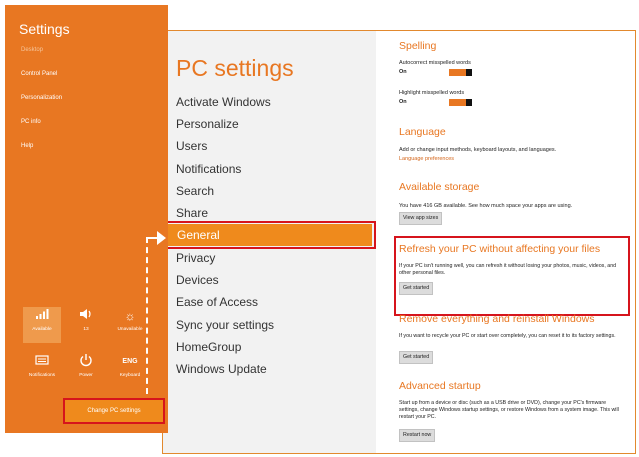 The image size is (639, 457). What do you see at coordinates (41, 98) in the screenshot?
I see `charm-link-personalization: Personalization` at bounding box center [41, 98].